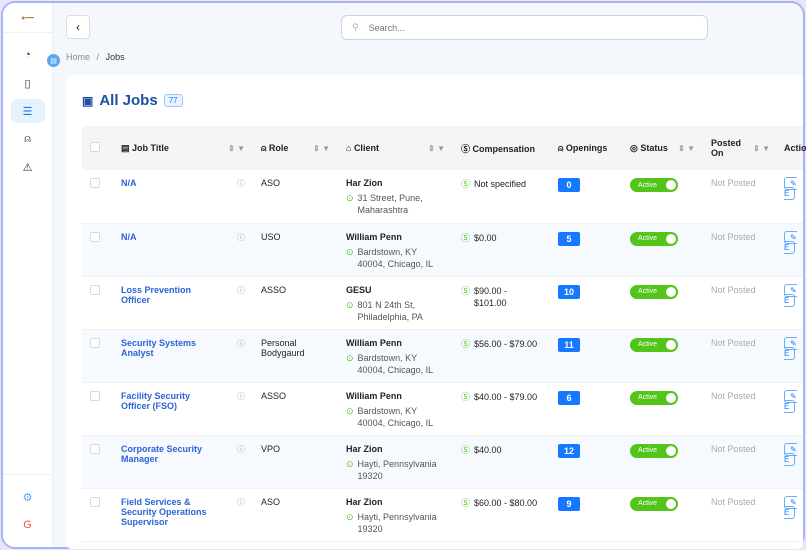  What do you see at coordinates (390, 310) in the screenshot?
I see `client-address: 801 N 24th St, Philadelphia, PA` at bounding box center [390, 310].